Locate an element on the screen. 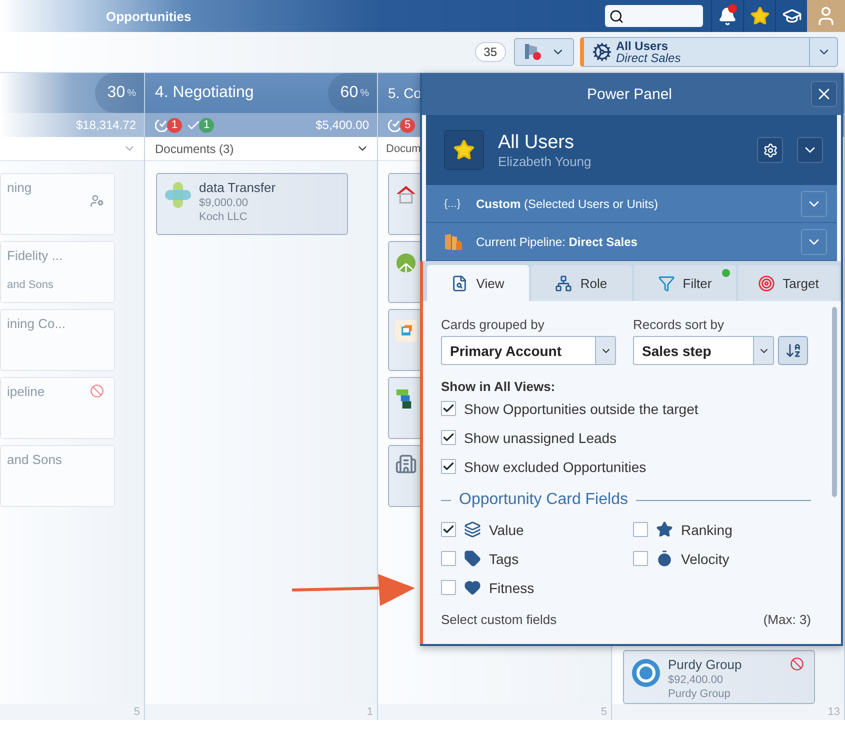 The width and height of the screenshot is (845, 732). sort-by-select: Sales step is located at coordinates (703, 350).